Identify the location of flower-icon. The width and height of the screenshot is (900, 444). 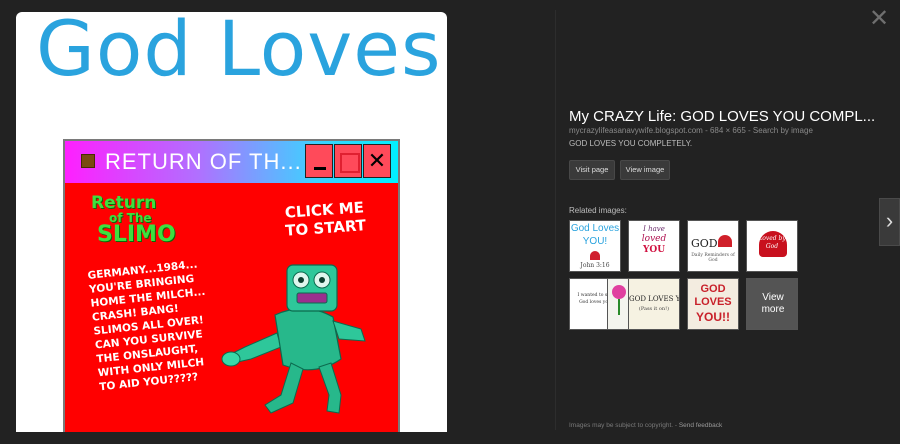
(619, 292).